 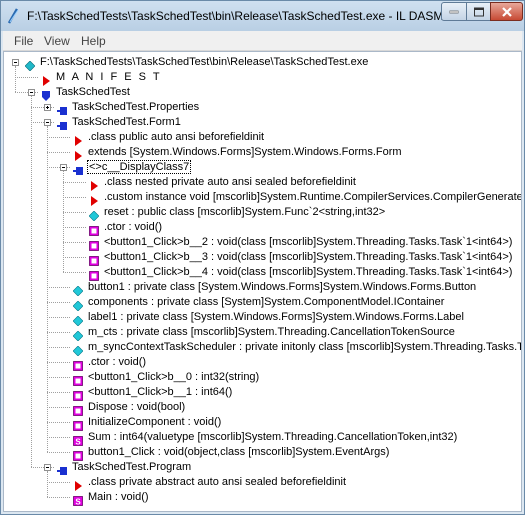 I want to click on menu-file: File, so click(x=23, y=41).